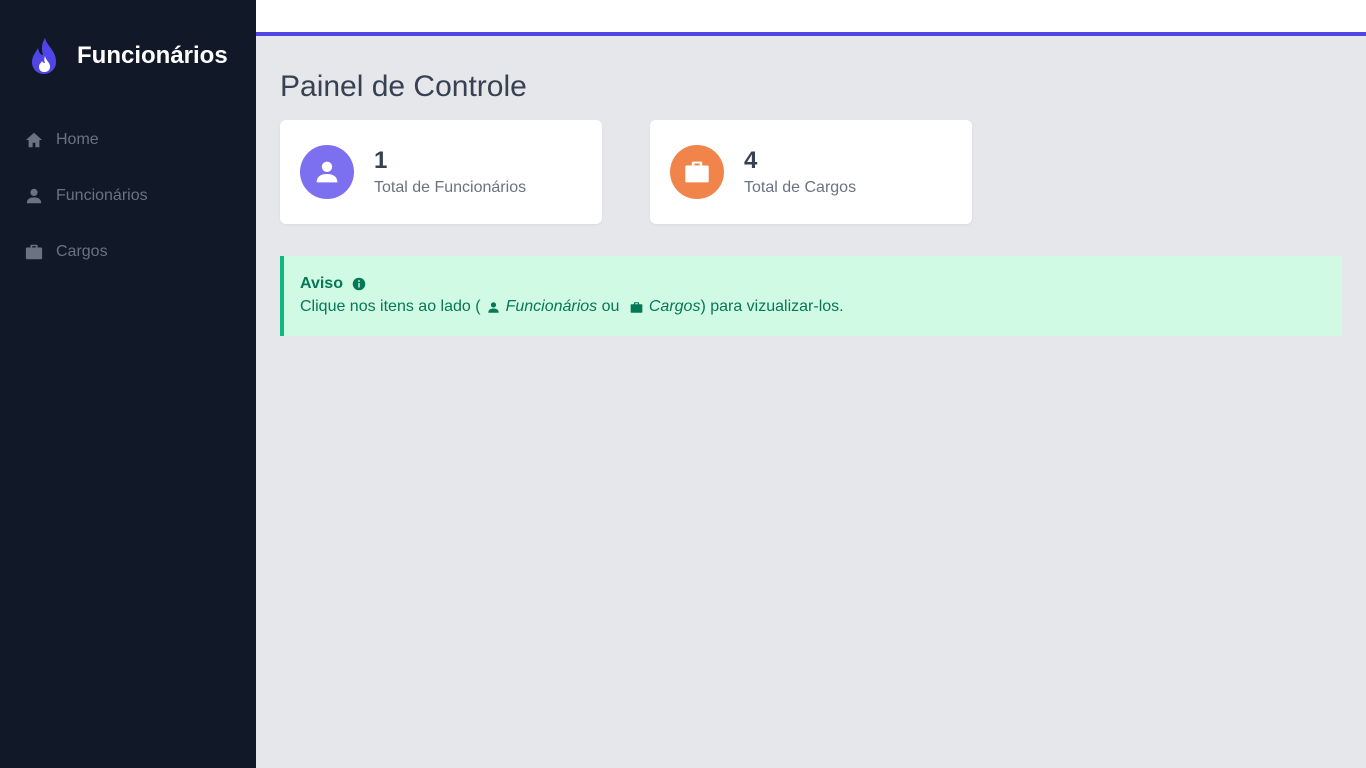  What do you see at coordinates (674, 306) in the screenshot?
I see `alert-link-cargos: Cargos` at bounding box center [674, 306].